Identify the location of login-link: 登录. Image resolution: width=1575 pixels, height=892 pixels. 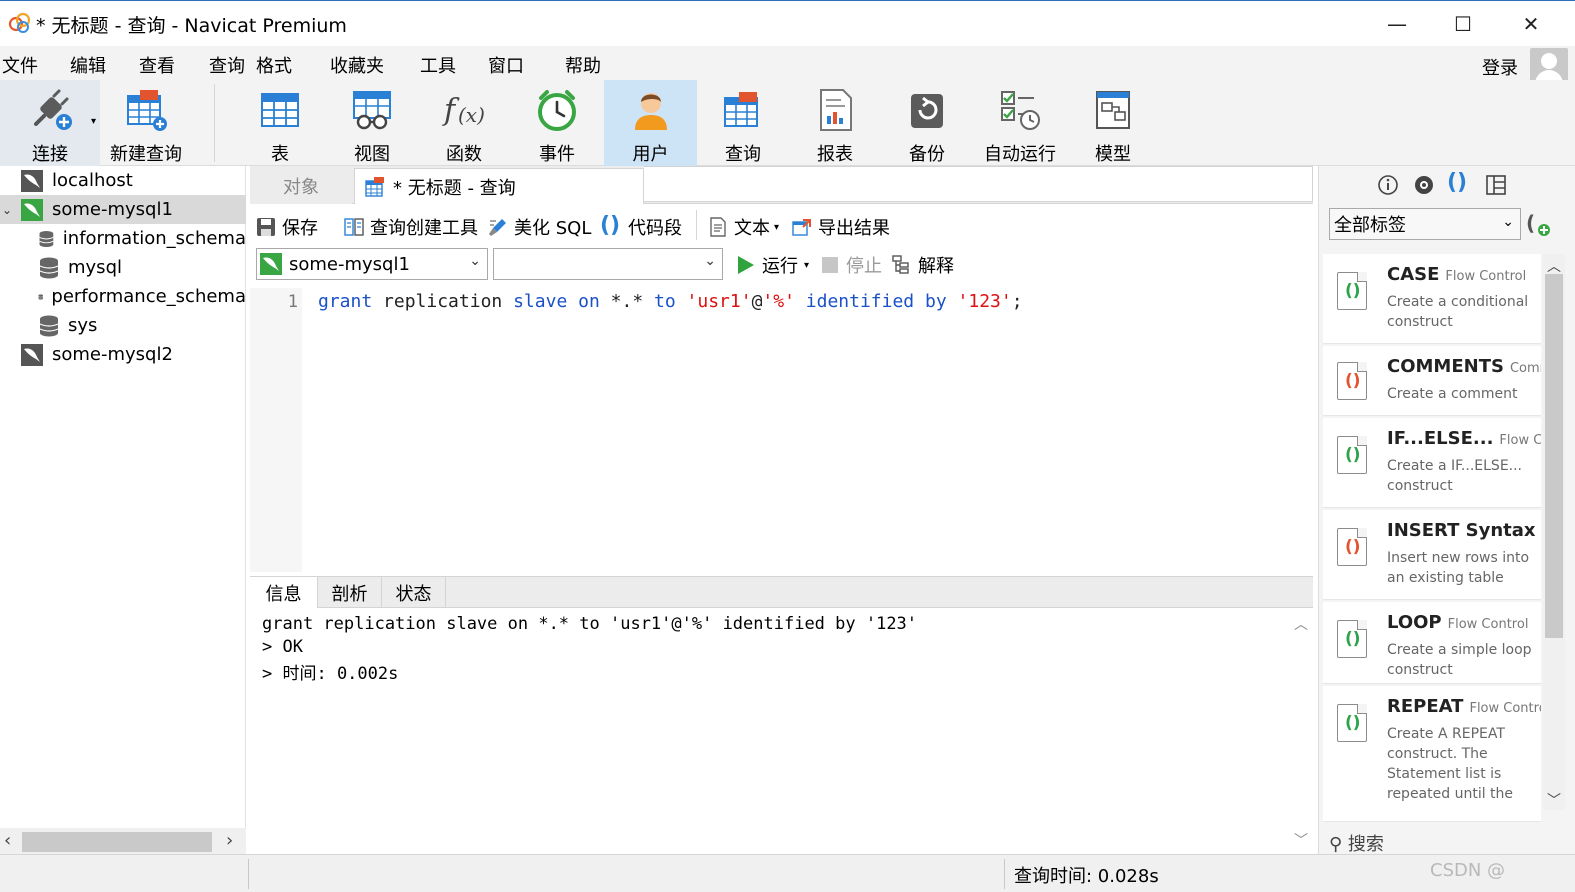
(1500, 67).